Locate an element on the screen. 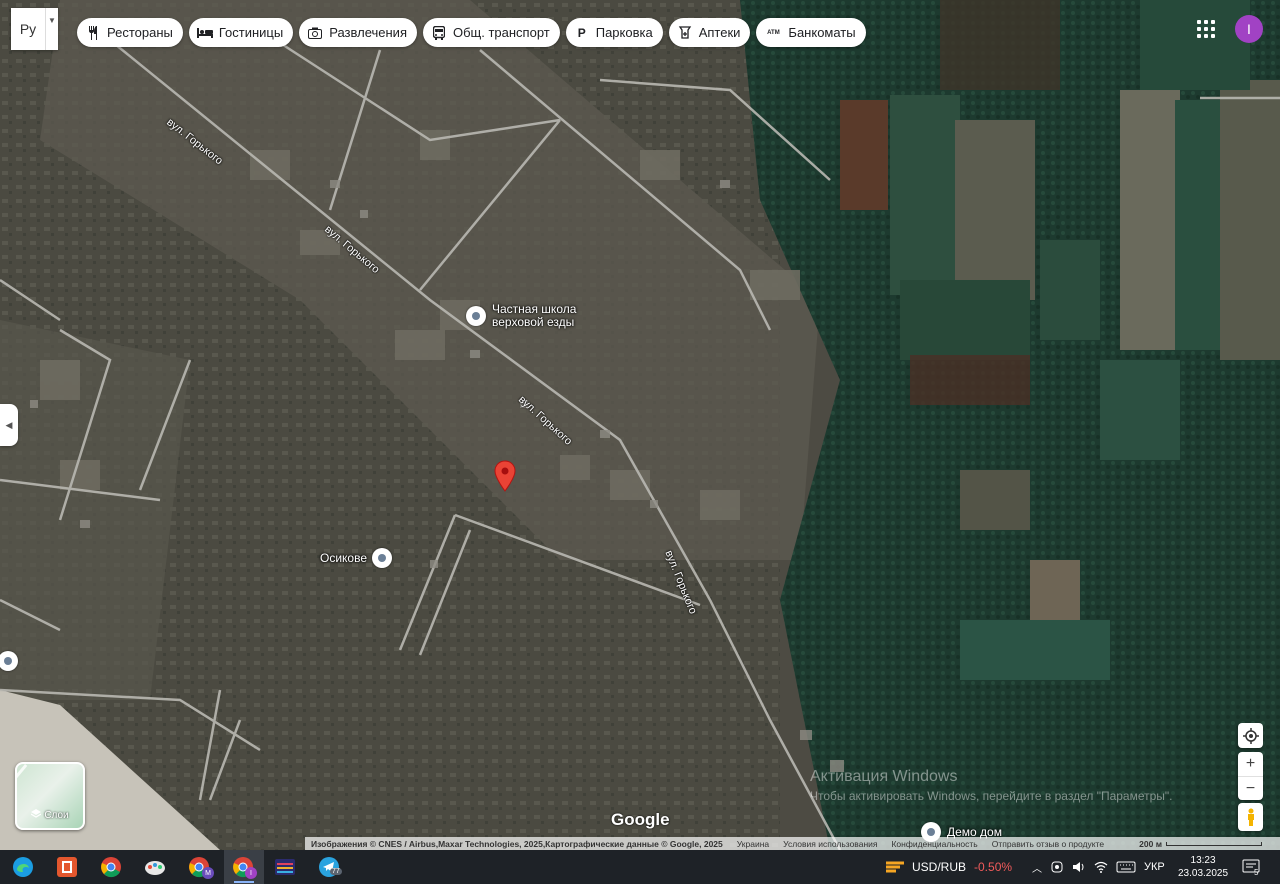 Image resolution: width=1280 pixels, height=884 pixels. language-selector: Ру ▼ is located at coordinates (34, 29).